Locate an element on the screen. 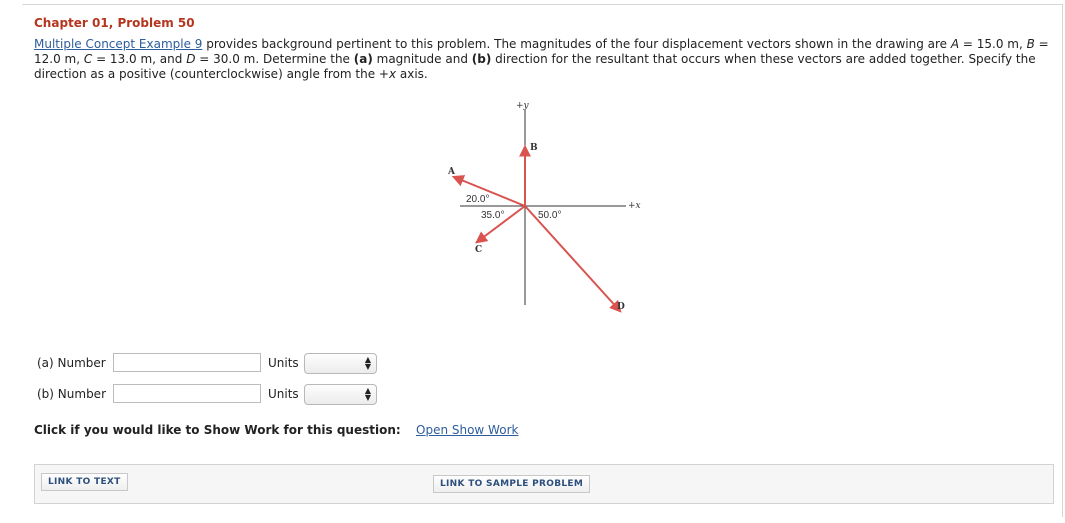 The height and width of the screenshot is (523, 1065). angle-a-label: 20.0° is located at coordinates (477, 199).